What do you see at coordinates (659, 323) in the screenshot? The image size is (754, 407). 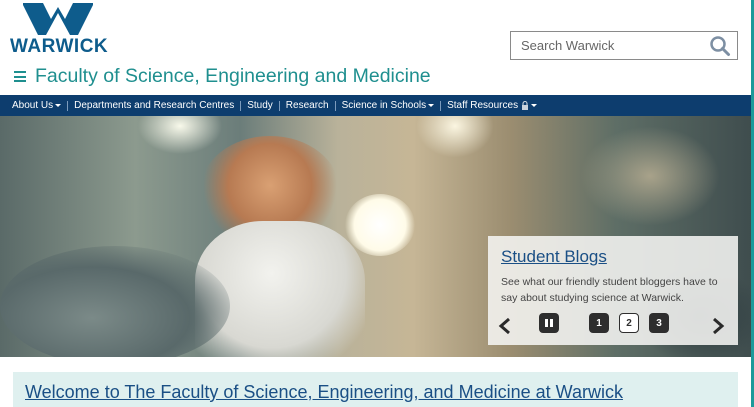 I see `slide-button-3: 3` at bounding box center [659, 323].